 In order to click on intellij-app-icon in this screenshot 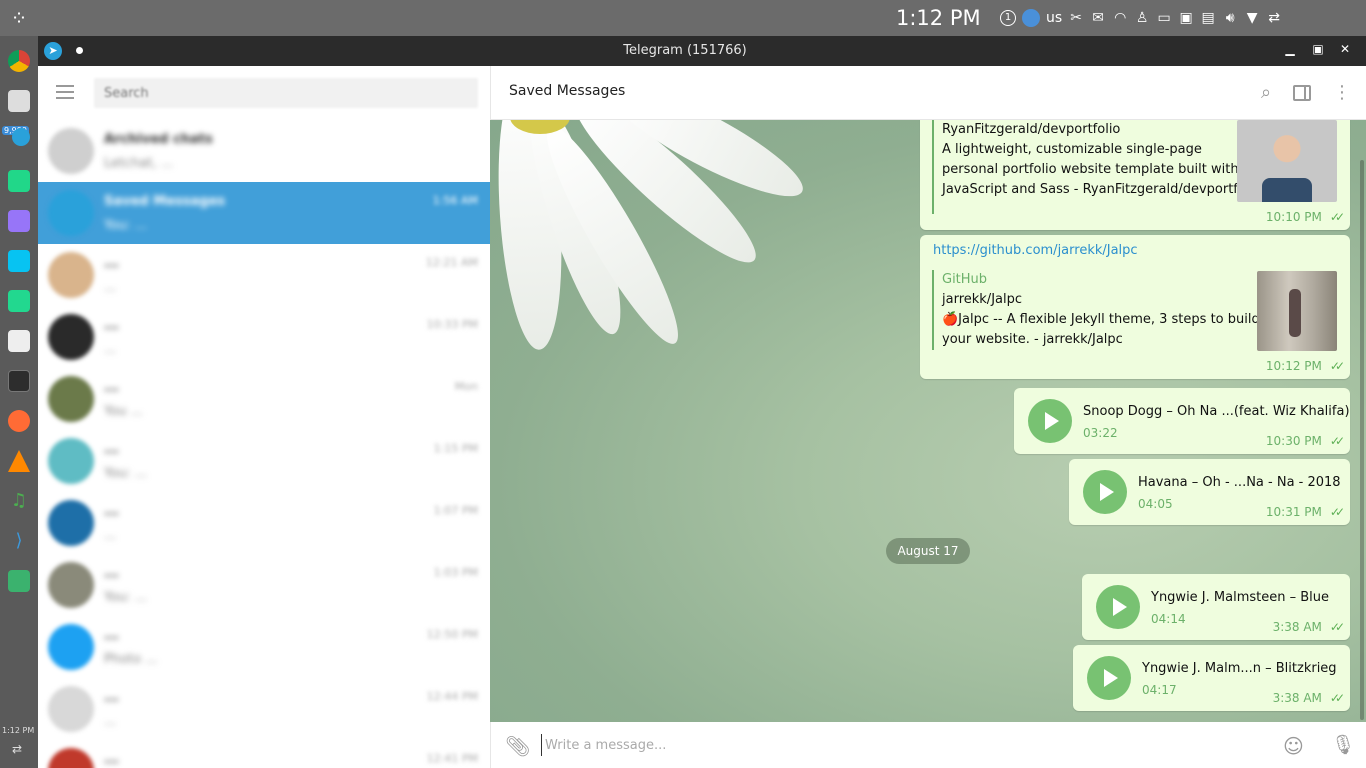, I will do `click(19, 581)`.